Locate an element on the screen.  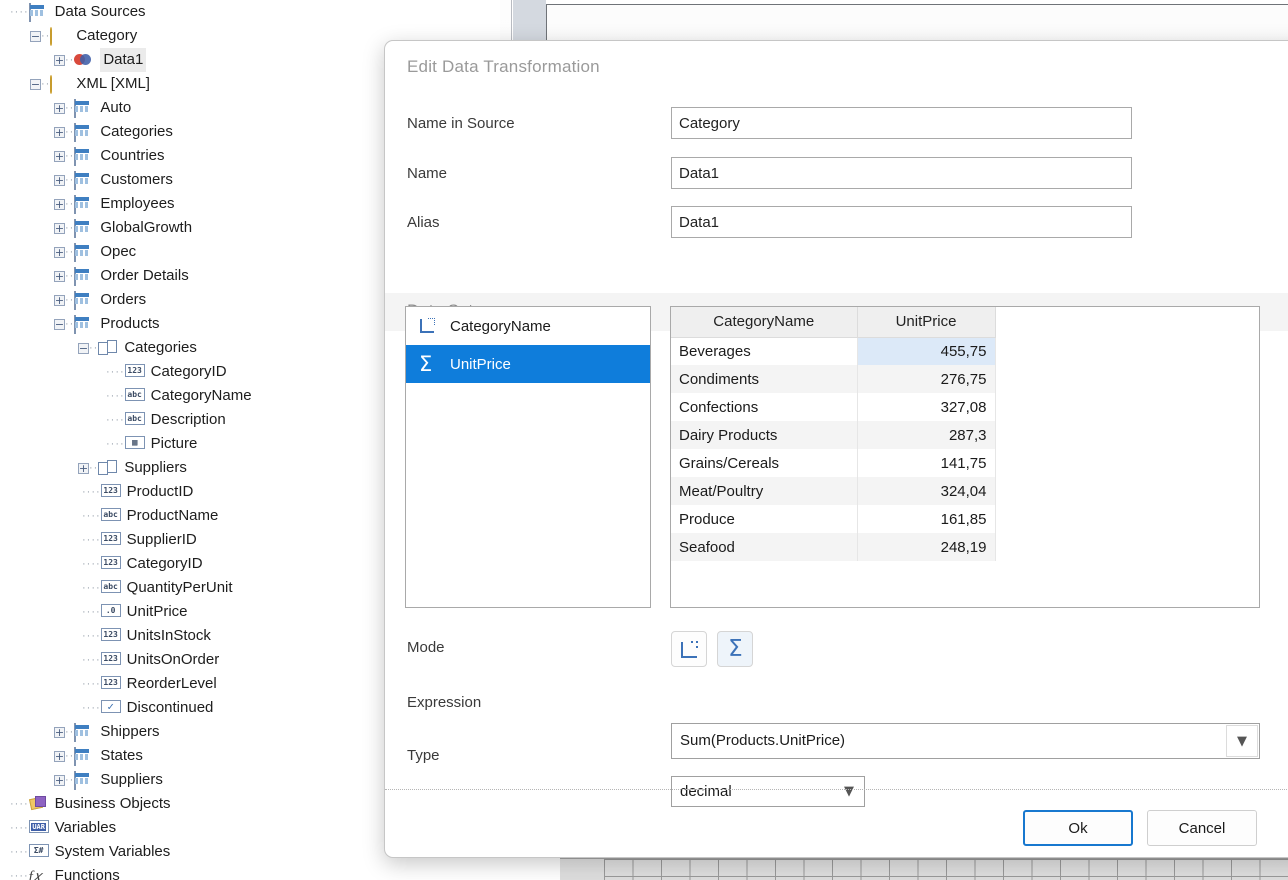
column-header: CategoryName is located at coordinates (764, 322).